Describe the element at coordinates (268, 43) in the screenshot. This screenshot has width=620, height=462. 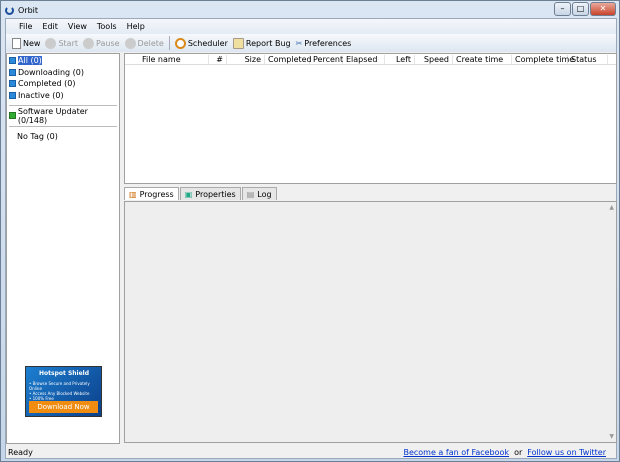
I see `report-bug-label: Report Bug` at that location.